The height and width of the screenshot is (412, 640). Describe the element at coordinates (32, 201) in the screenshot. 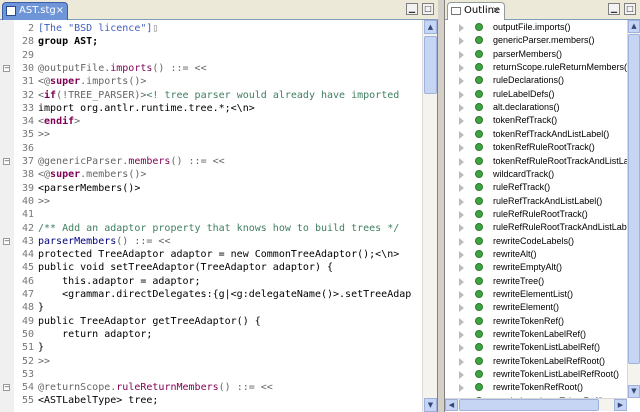

I see `code-line: 40 >>` at that location.